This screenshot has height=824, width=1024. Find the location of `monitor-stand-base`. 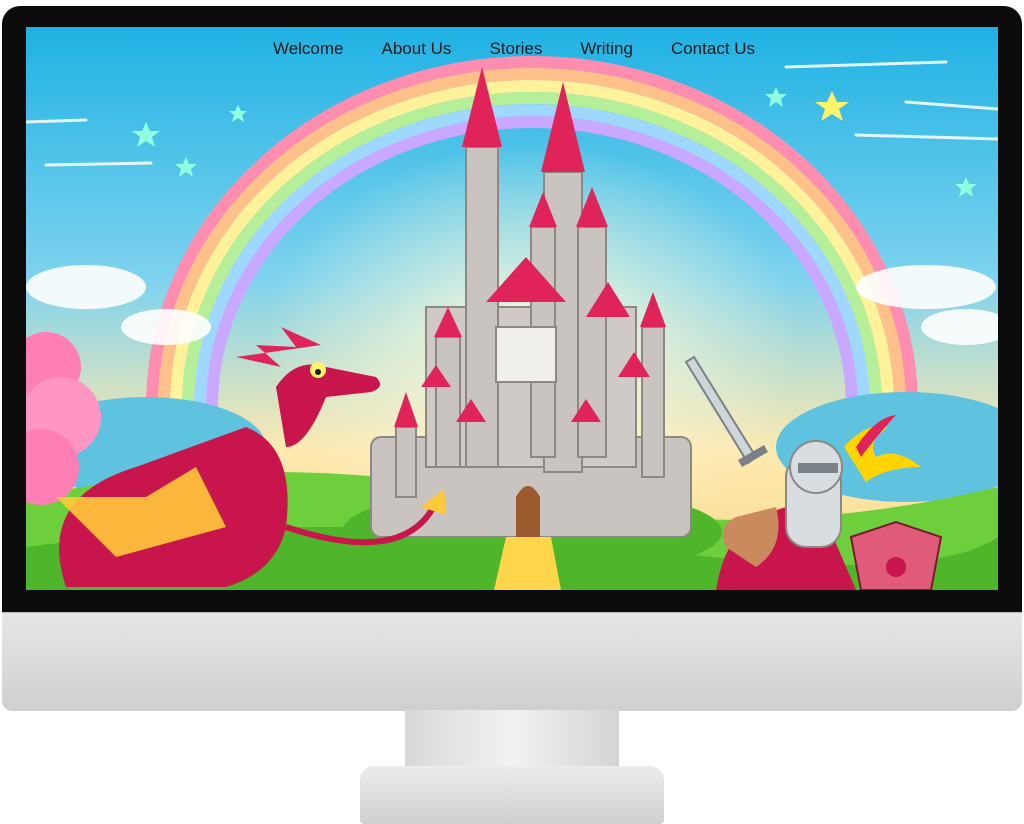

monitor-stand-base is located at coordinates (512, 795).